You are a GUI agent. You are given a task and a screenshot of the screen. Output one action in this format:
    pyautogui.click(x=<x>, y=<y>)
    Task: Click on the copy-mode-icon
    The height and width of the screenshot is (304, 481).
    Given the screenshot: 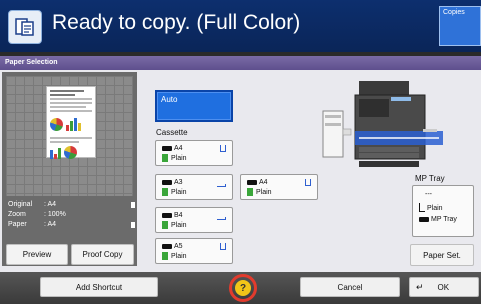 What is the action you would take?
    pyautogui.click(x=25, y=27)
    